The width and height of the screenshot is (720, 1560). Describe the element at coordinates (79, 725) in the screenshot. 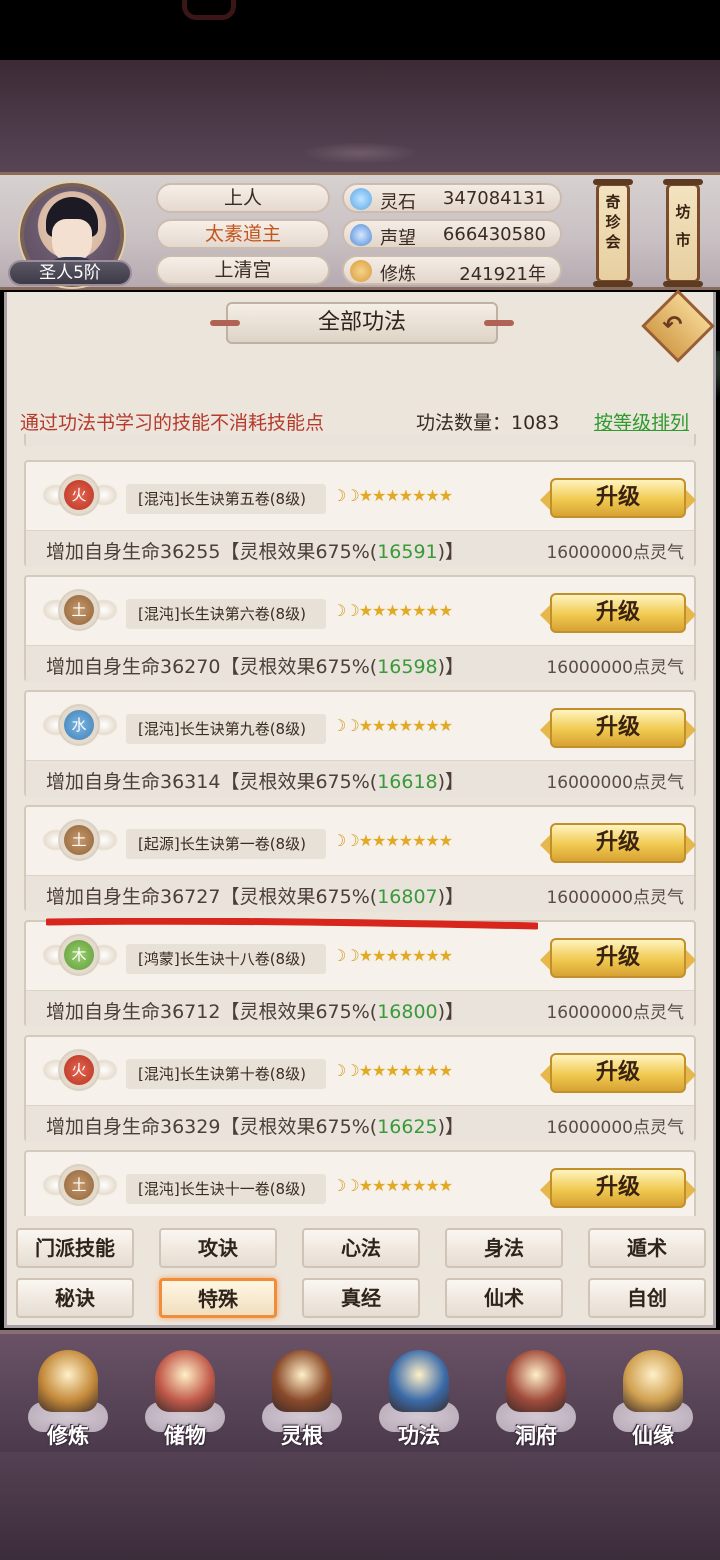

I see `element-badge: 水` at that location.